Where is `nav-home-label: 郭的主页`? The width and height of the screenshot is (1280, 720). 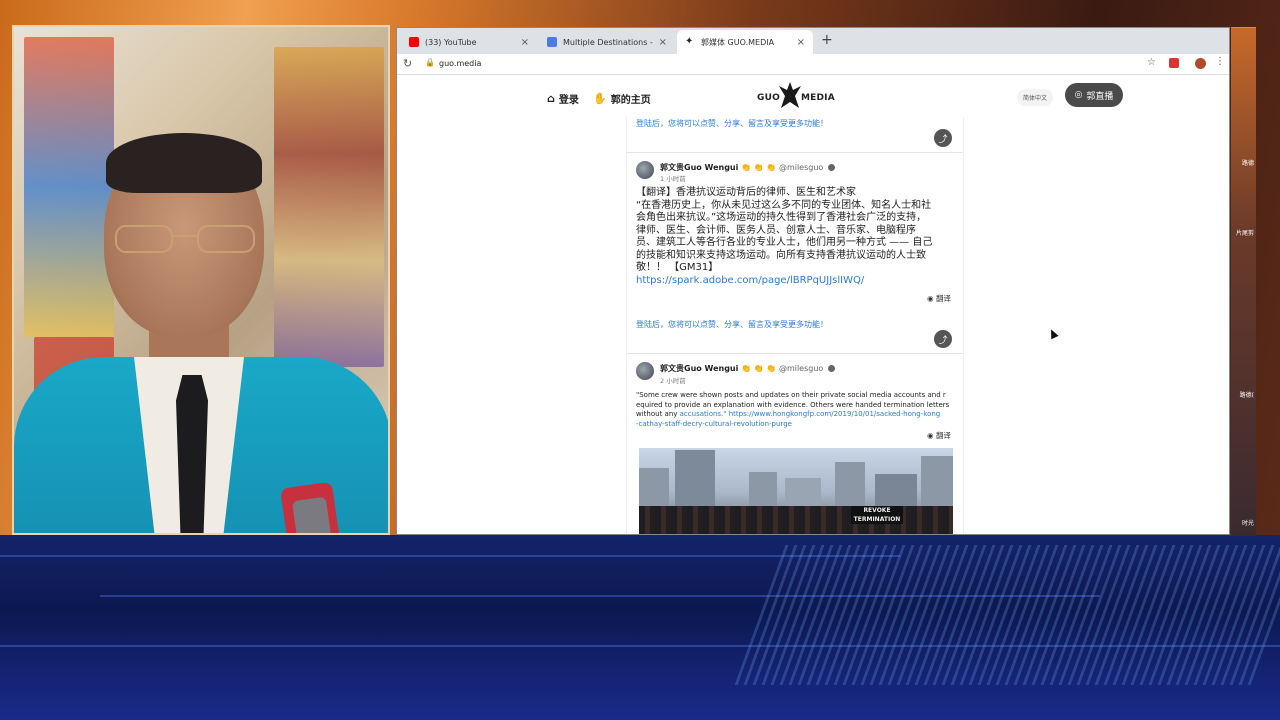 nav-home-label: 郭的主页 is located at coordinates (630, 100).